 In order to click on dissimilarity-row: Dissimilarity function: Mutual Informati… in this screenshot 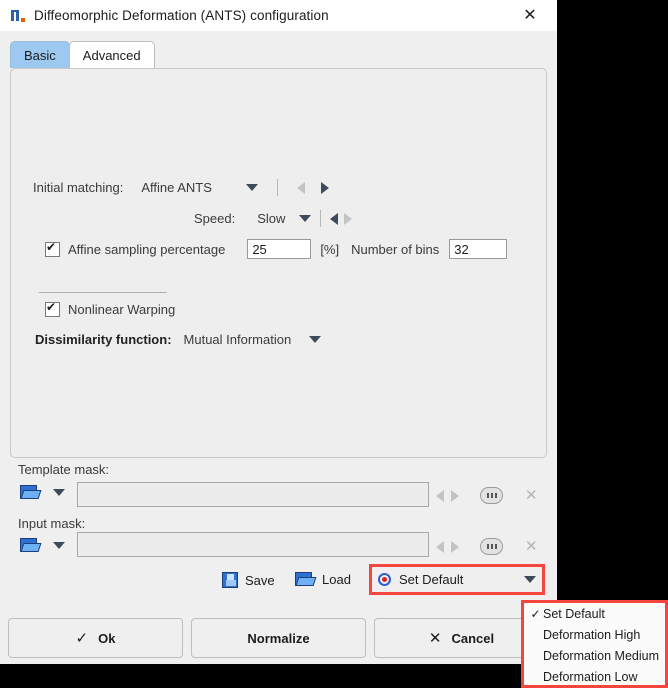, I will do `click(178, 339)`.